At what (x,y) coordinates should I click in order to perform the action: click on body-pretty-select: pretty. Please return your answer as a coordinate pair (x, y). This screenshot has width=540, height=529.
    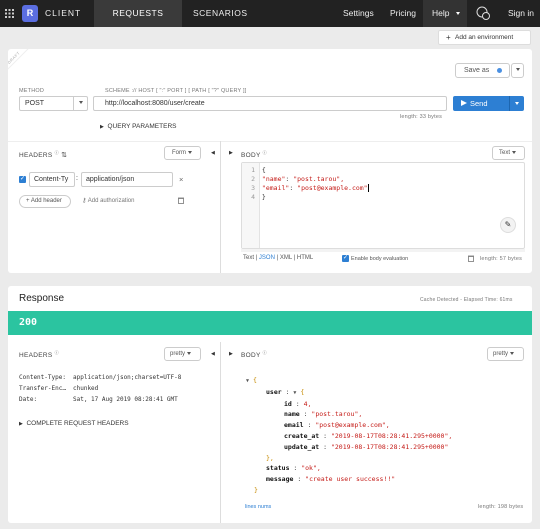
    Looking at the image, I should click on (505, 354).